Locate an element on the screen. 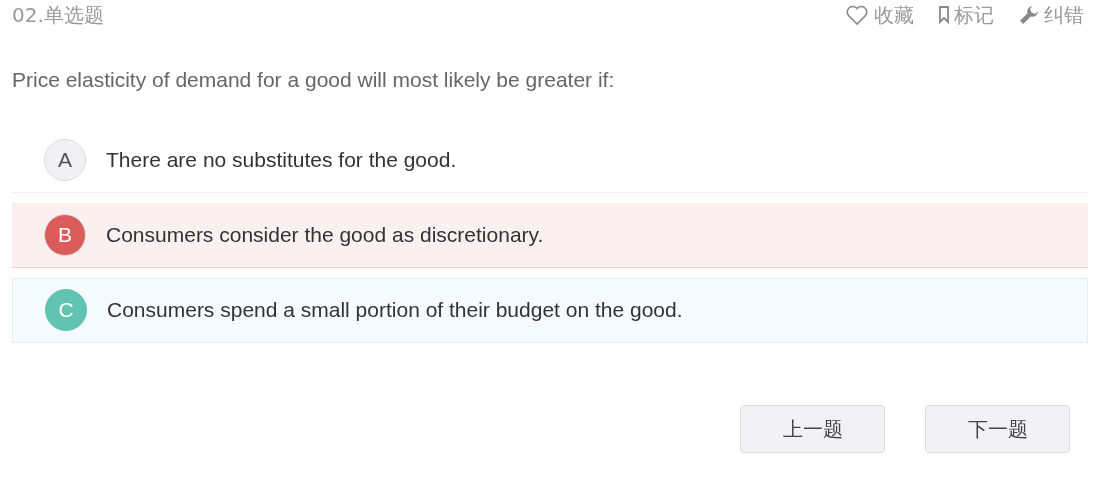 Image resolution: width=1100 pixels, height=498 pixels. question-number: 02.单选题 is located at coordinates (58, 15).